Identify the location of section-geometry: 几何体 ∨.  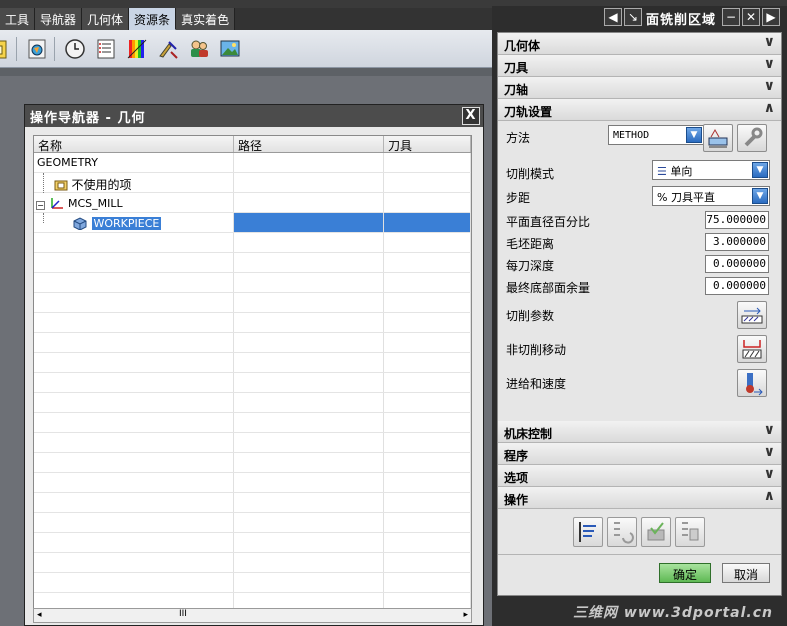
(639, 44).